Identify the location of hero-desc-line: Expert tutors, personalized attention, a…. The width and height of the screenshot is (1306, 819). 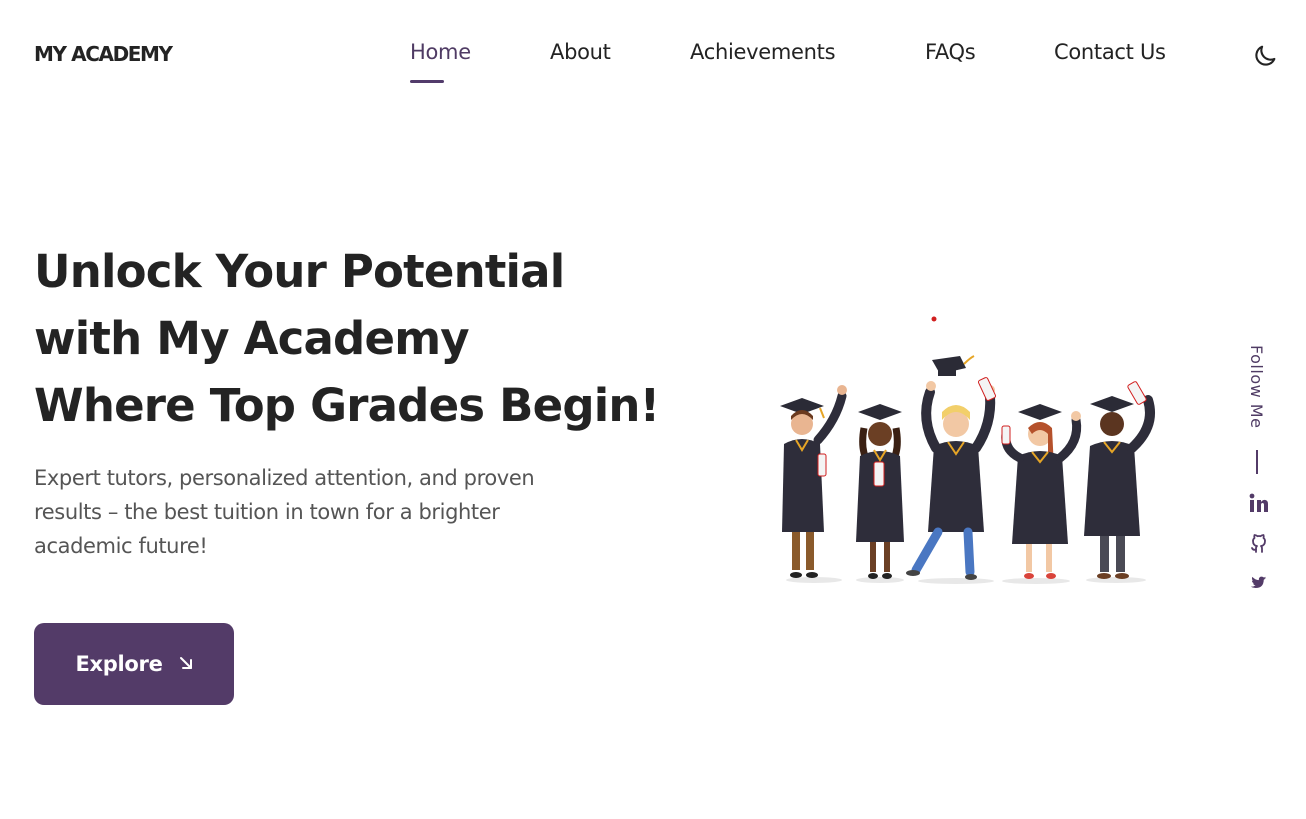
(284, 478).